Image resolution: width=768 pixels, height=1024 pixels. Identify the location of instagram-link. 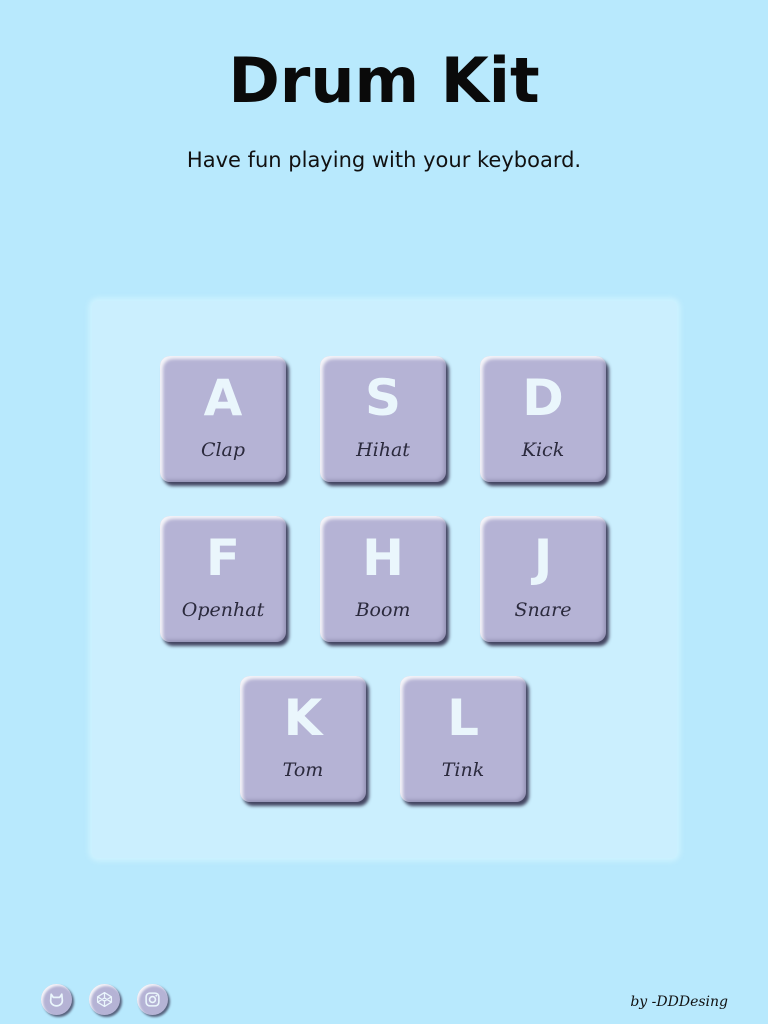
(152, 999).